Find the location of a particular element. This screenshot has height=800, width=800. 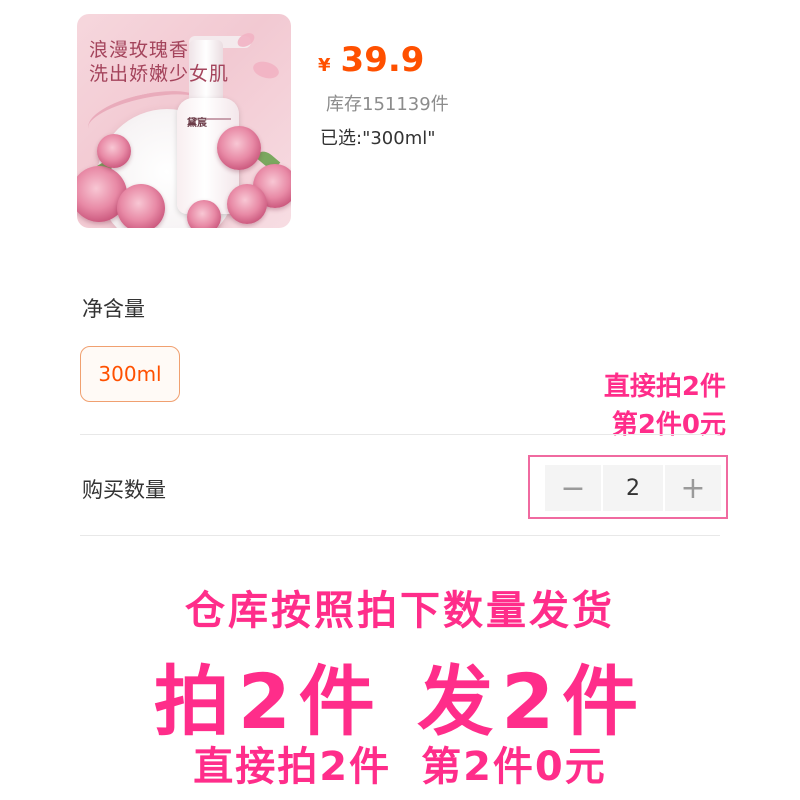

bottle-brand-text: 黛宸 is located at coordinates (197, 123).